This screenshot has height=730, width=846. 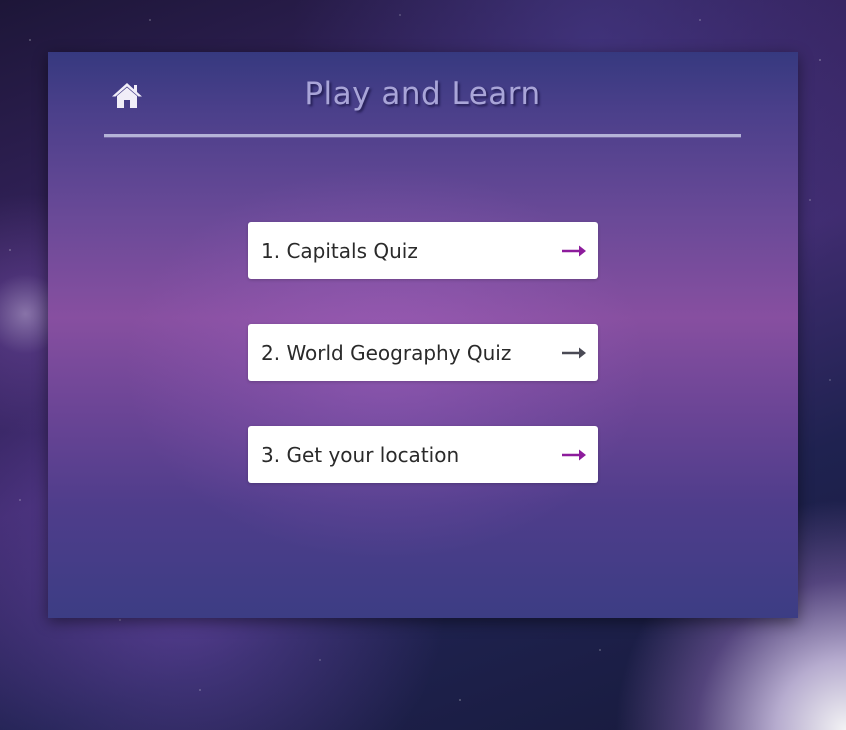 I want to click on header: Play and Learn, so click(x=422, y=94).